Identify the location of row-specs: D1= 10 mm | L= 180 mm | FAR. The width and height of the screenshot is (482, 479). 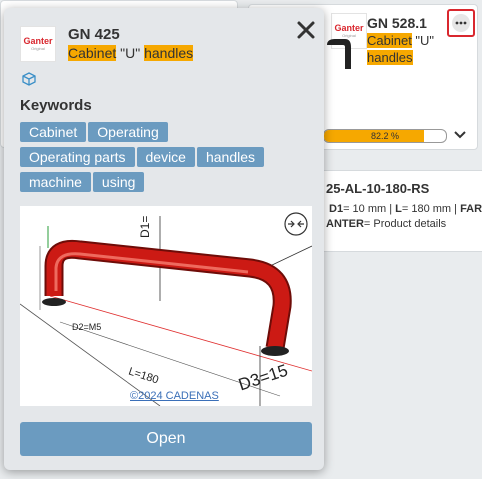
(405, 209).